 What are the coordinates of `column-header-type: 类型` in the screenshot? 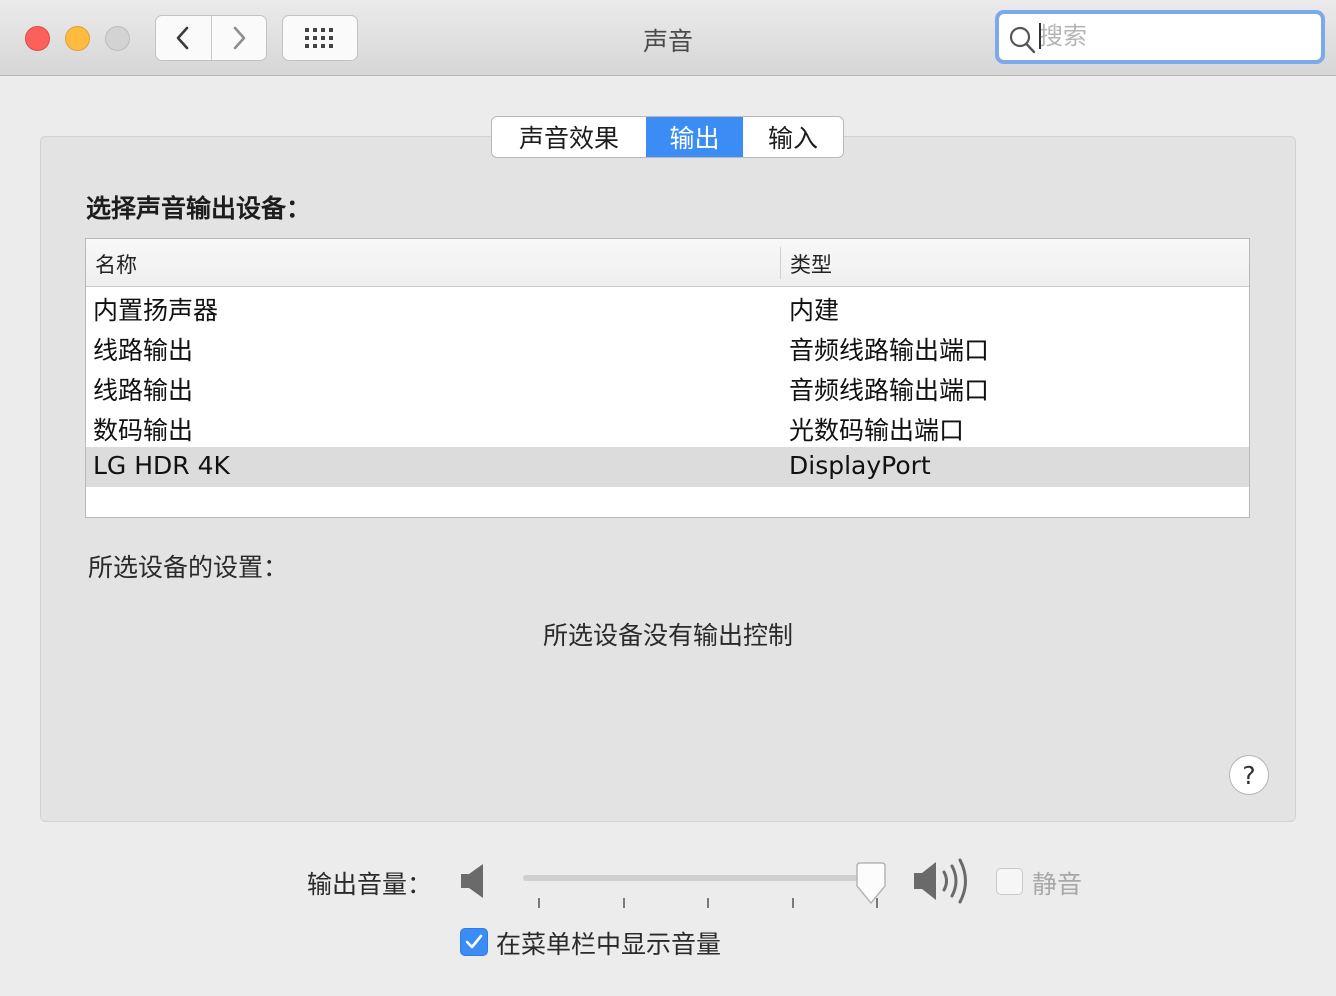 It's located at (811, 264).